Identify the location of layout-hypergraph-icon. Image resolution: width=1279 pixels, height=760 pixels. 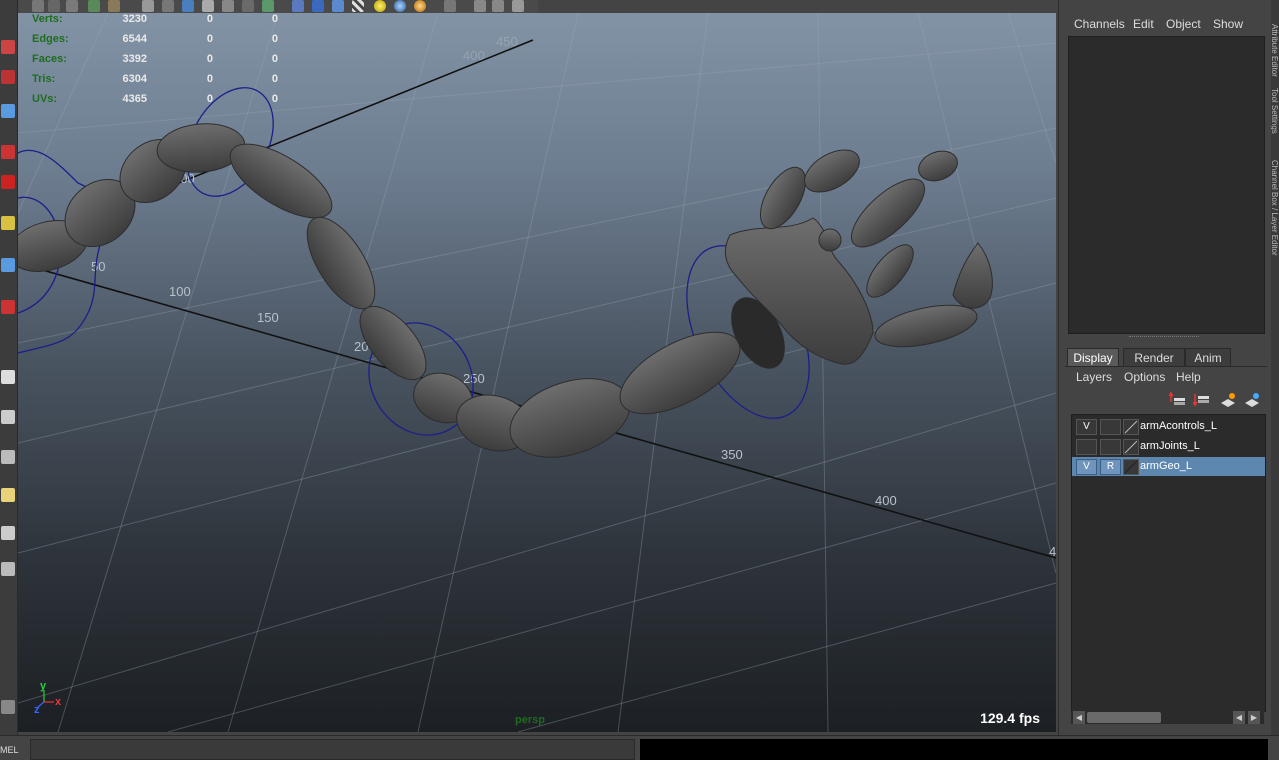
(8, 569).